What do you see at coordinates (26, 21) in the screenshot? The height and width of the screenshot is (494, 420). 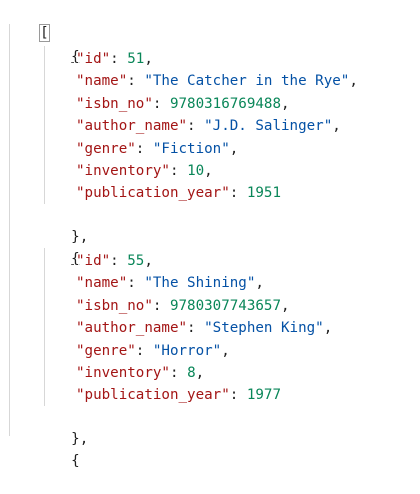 I see `code-line: [` at bounding box center [26, 21].